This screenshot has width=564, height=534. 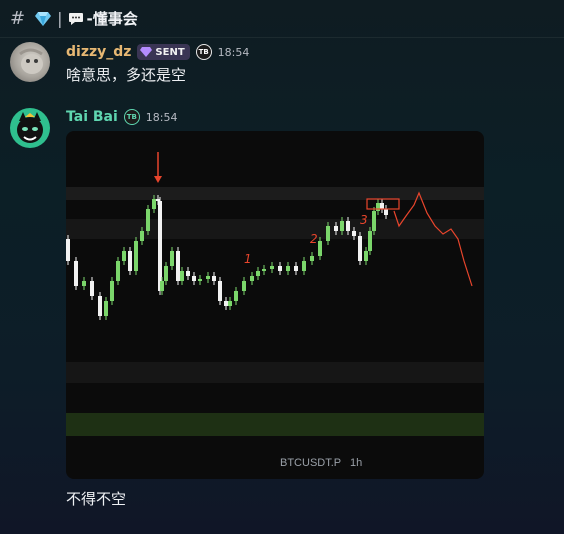 I want to click on speech-bubble-icon, so click(x=76, y=18).